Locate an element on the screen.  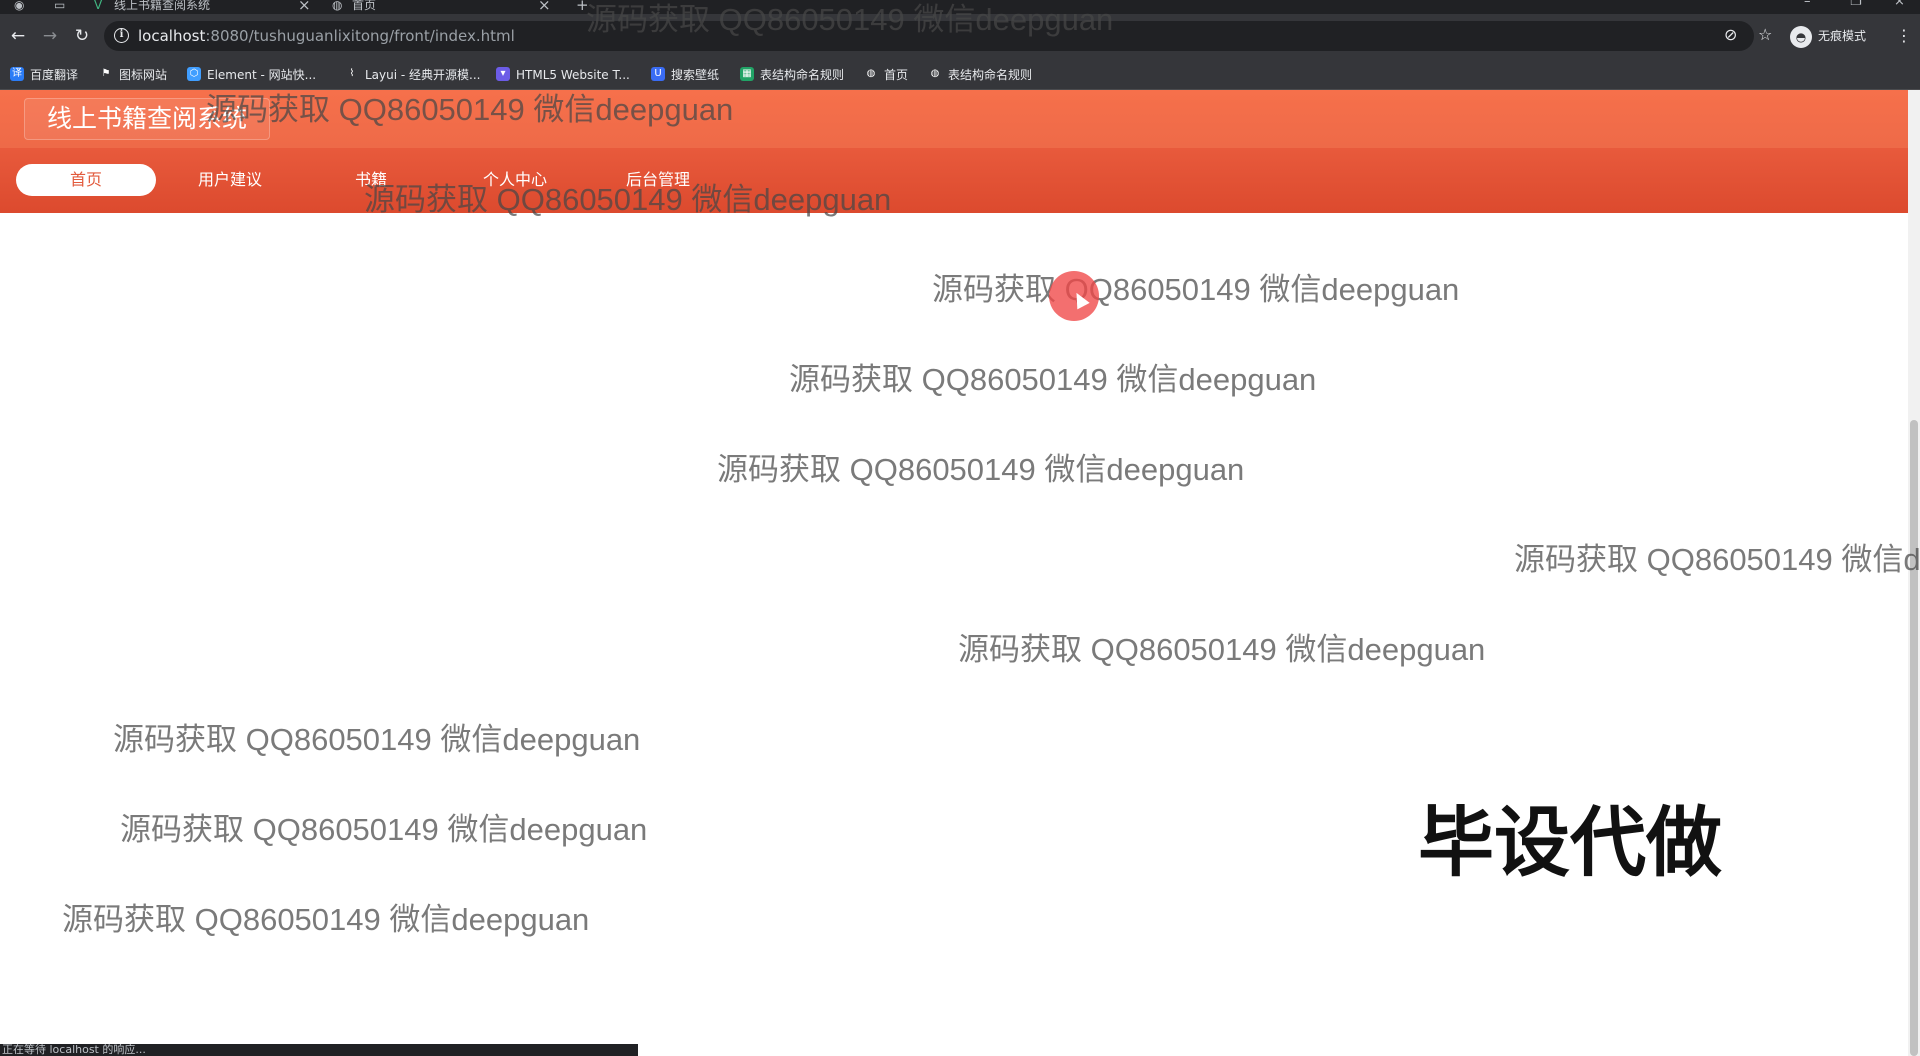
back-arrow-icon: ← is located at coordinates (18, 36).